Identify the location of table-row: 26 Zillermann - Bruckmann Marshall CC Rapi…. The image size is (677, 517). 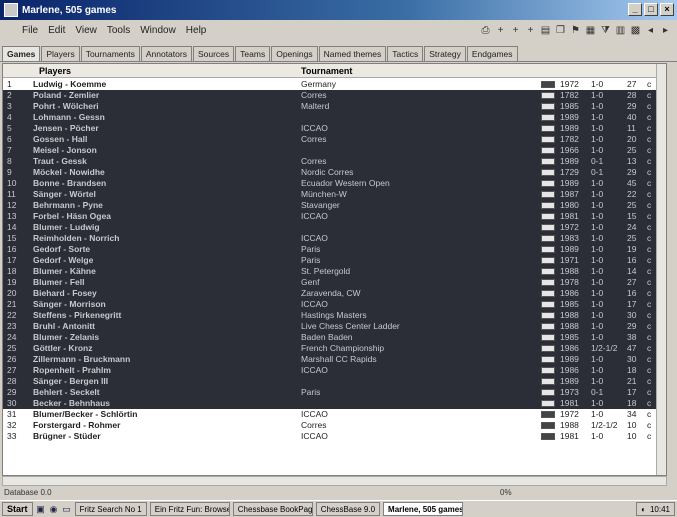
(334, 359).